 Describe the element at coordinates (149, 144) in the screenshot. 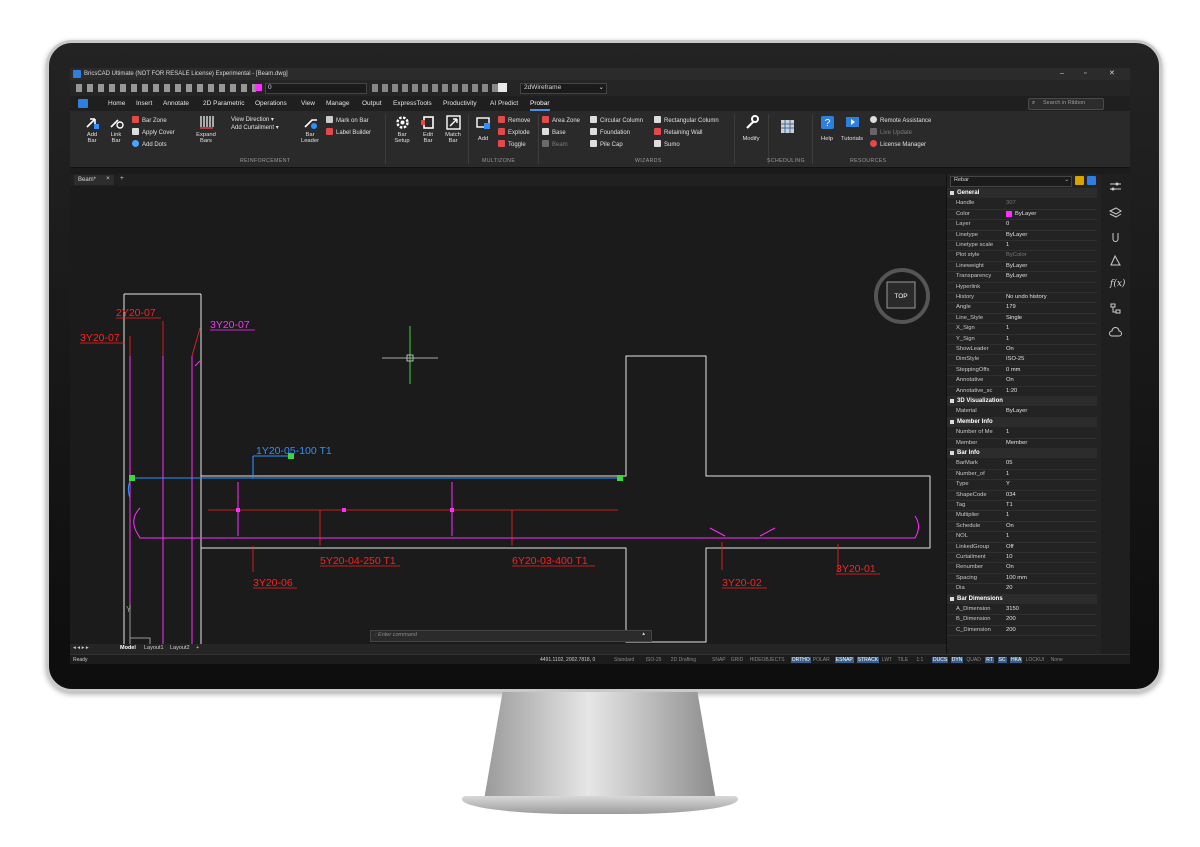

I see `add-dots-button: Add Dots` at that location.